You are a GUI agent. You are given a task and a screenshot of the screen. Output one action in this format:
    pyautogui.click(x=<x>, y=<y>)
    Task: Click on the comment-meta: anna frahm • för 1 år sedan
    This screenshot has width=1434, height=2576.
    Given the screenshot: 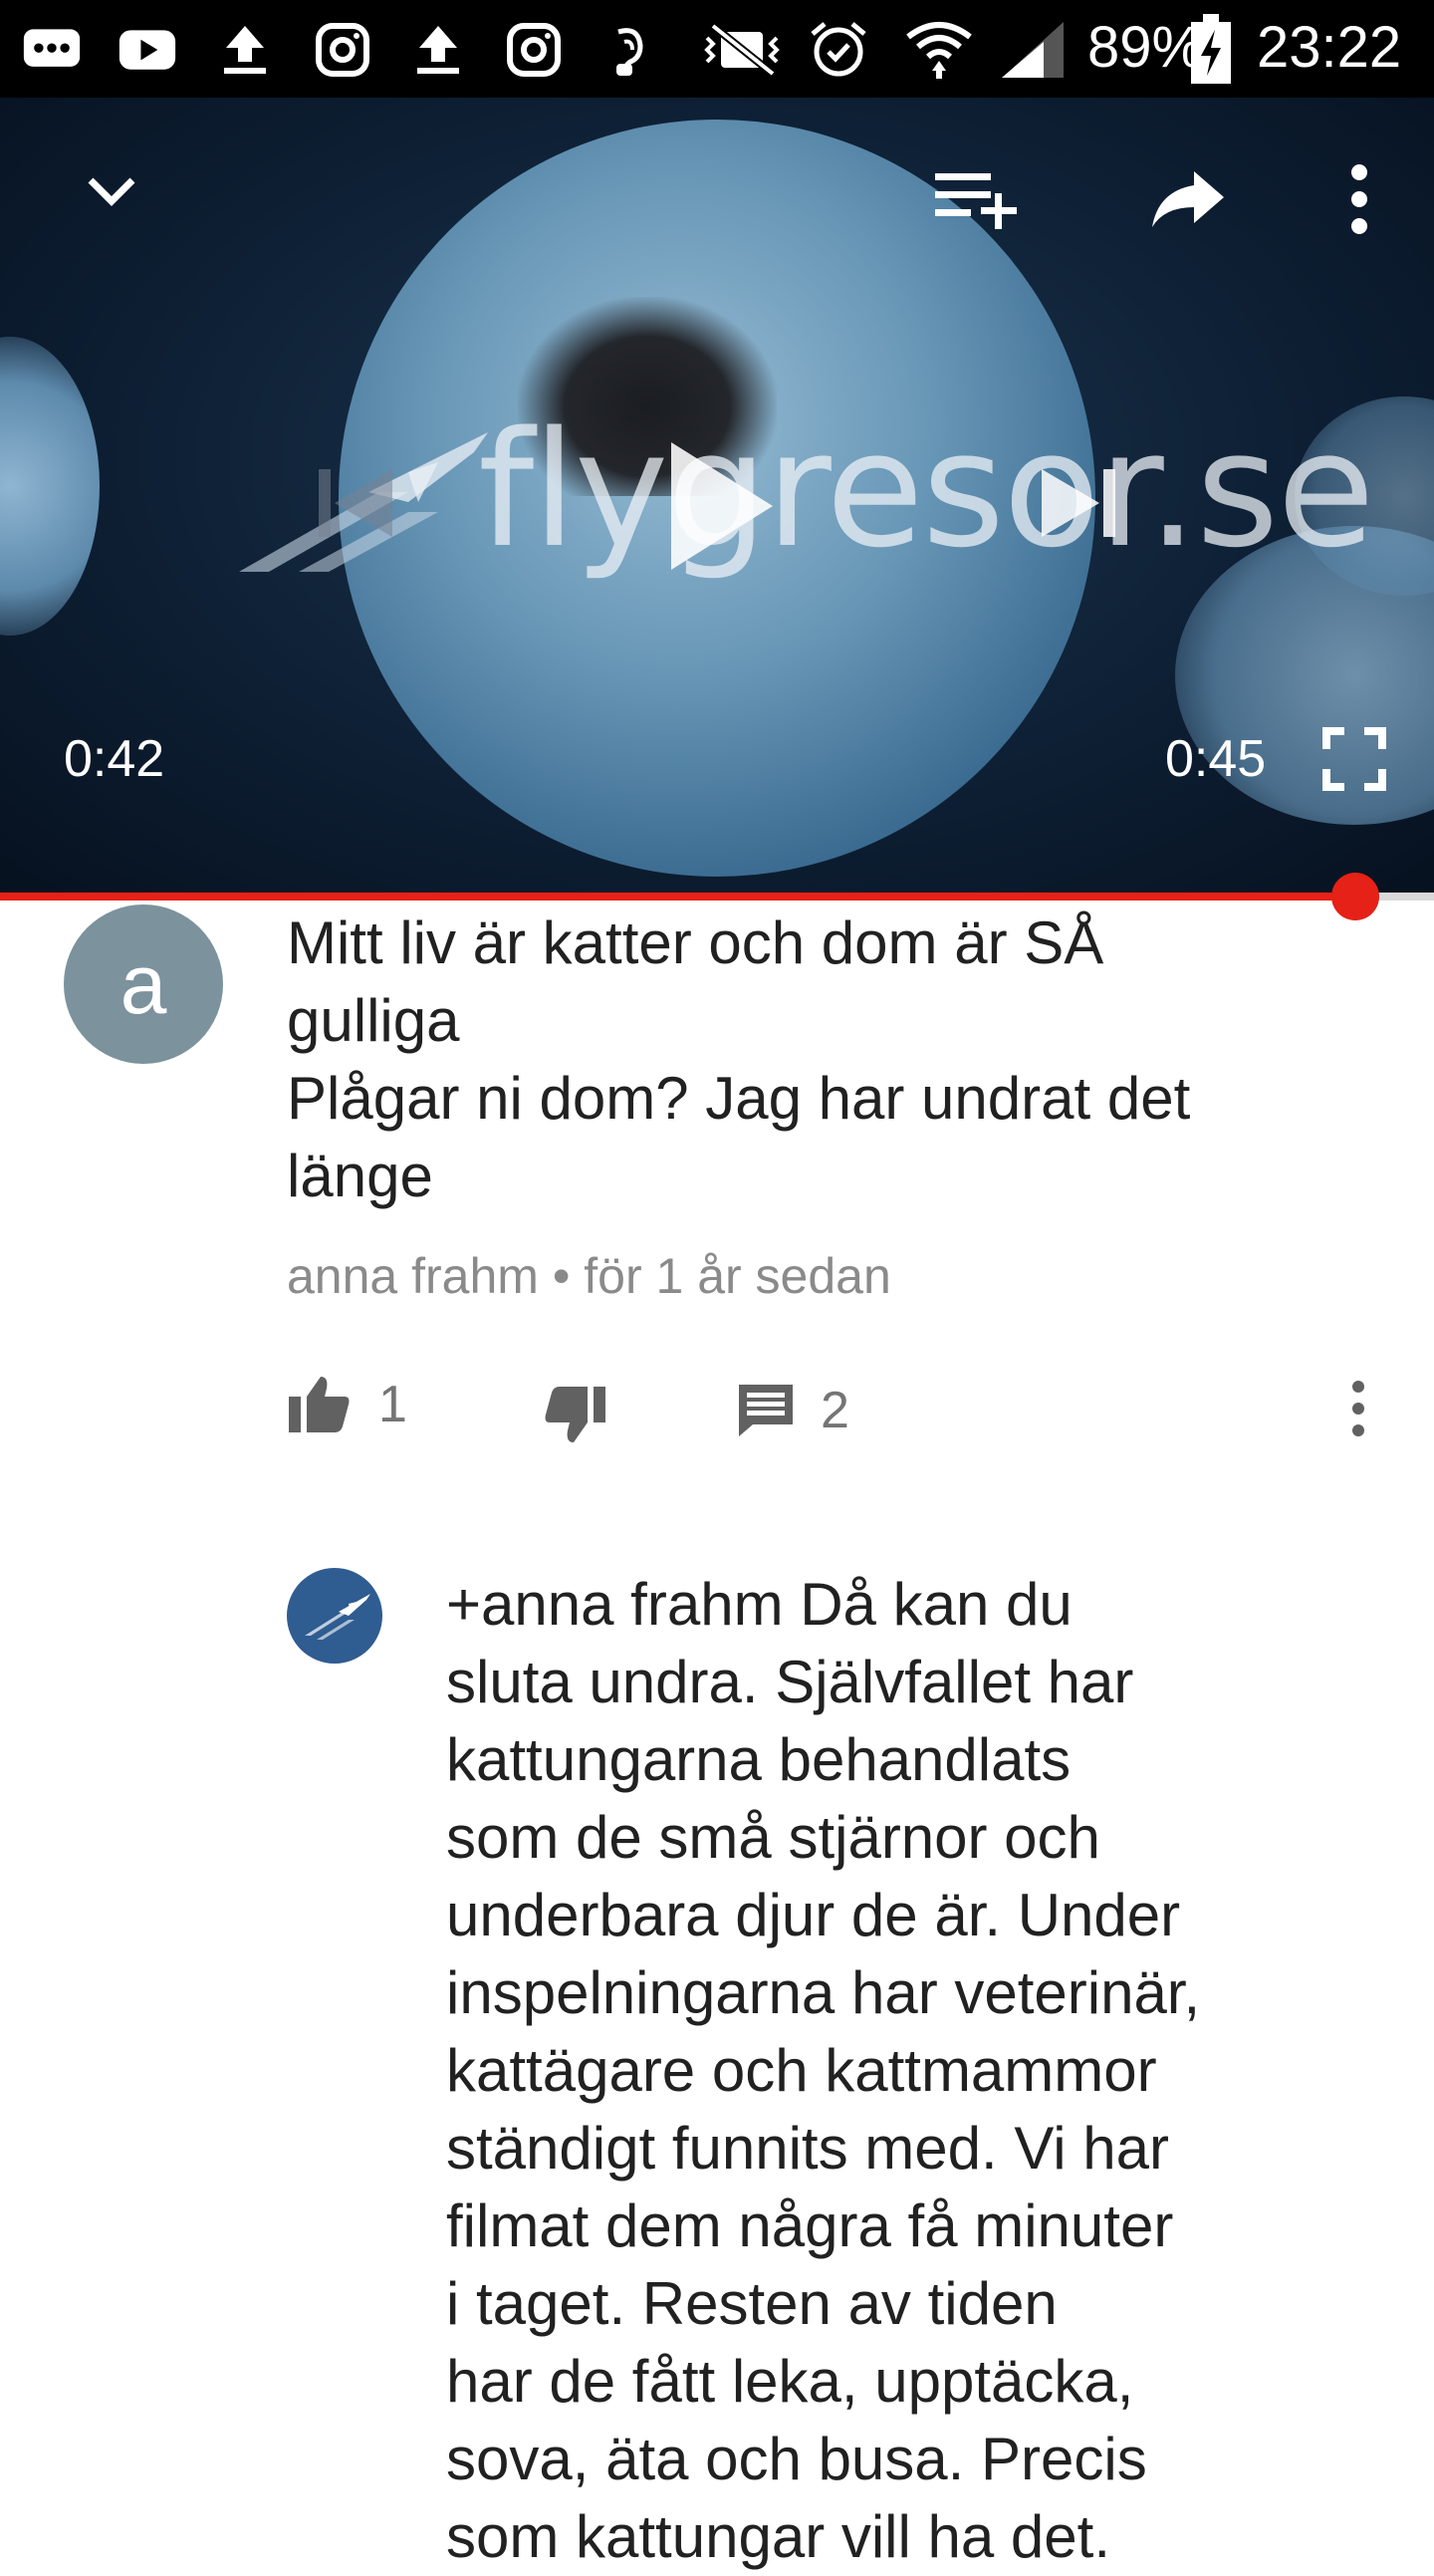 What is the action you would take?
    pyautogui.click(x=589, y=1276)
    